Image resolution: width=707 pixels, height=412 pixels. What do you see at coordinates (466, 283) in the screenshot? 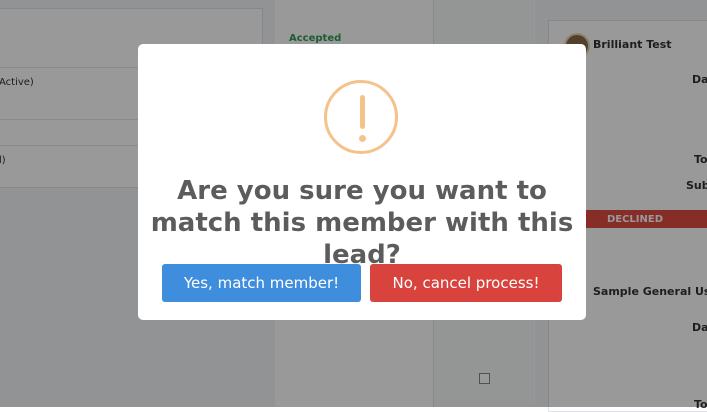
I see `cancel-button: No, cancel process!` at bounding box center [466, 283].